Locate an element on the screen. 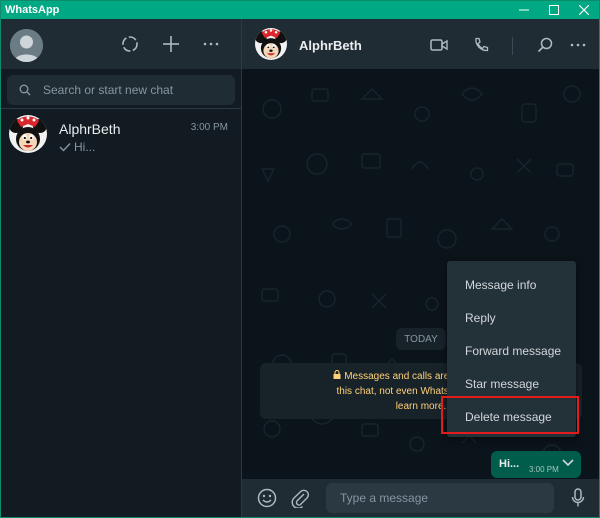 The width and height of the screenshot is (600, 518). plus-icon is located at coordinates (171, 44).